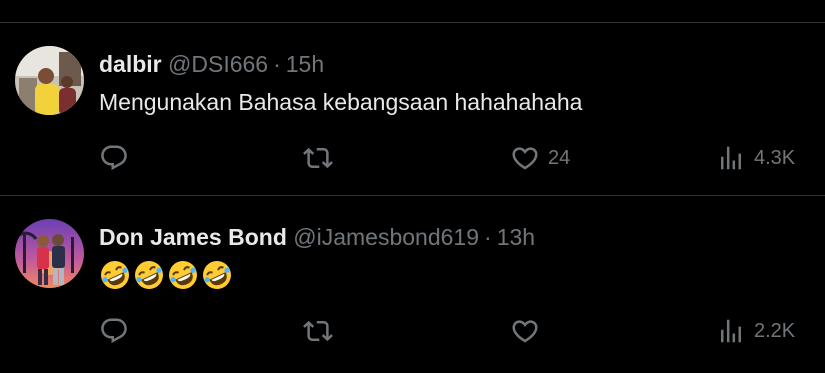 The height and width of the screenshot is (373, 825). I want to click on action-bar: 2.2K, so click(452, 331).